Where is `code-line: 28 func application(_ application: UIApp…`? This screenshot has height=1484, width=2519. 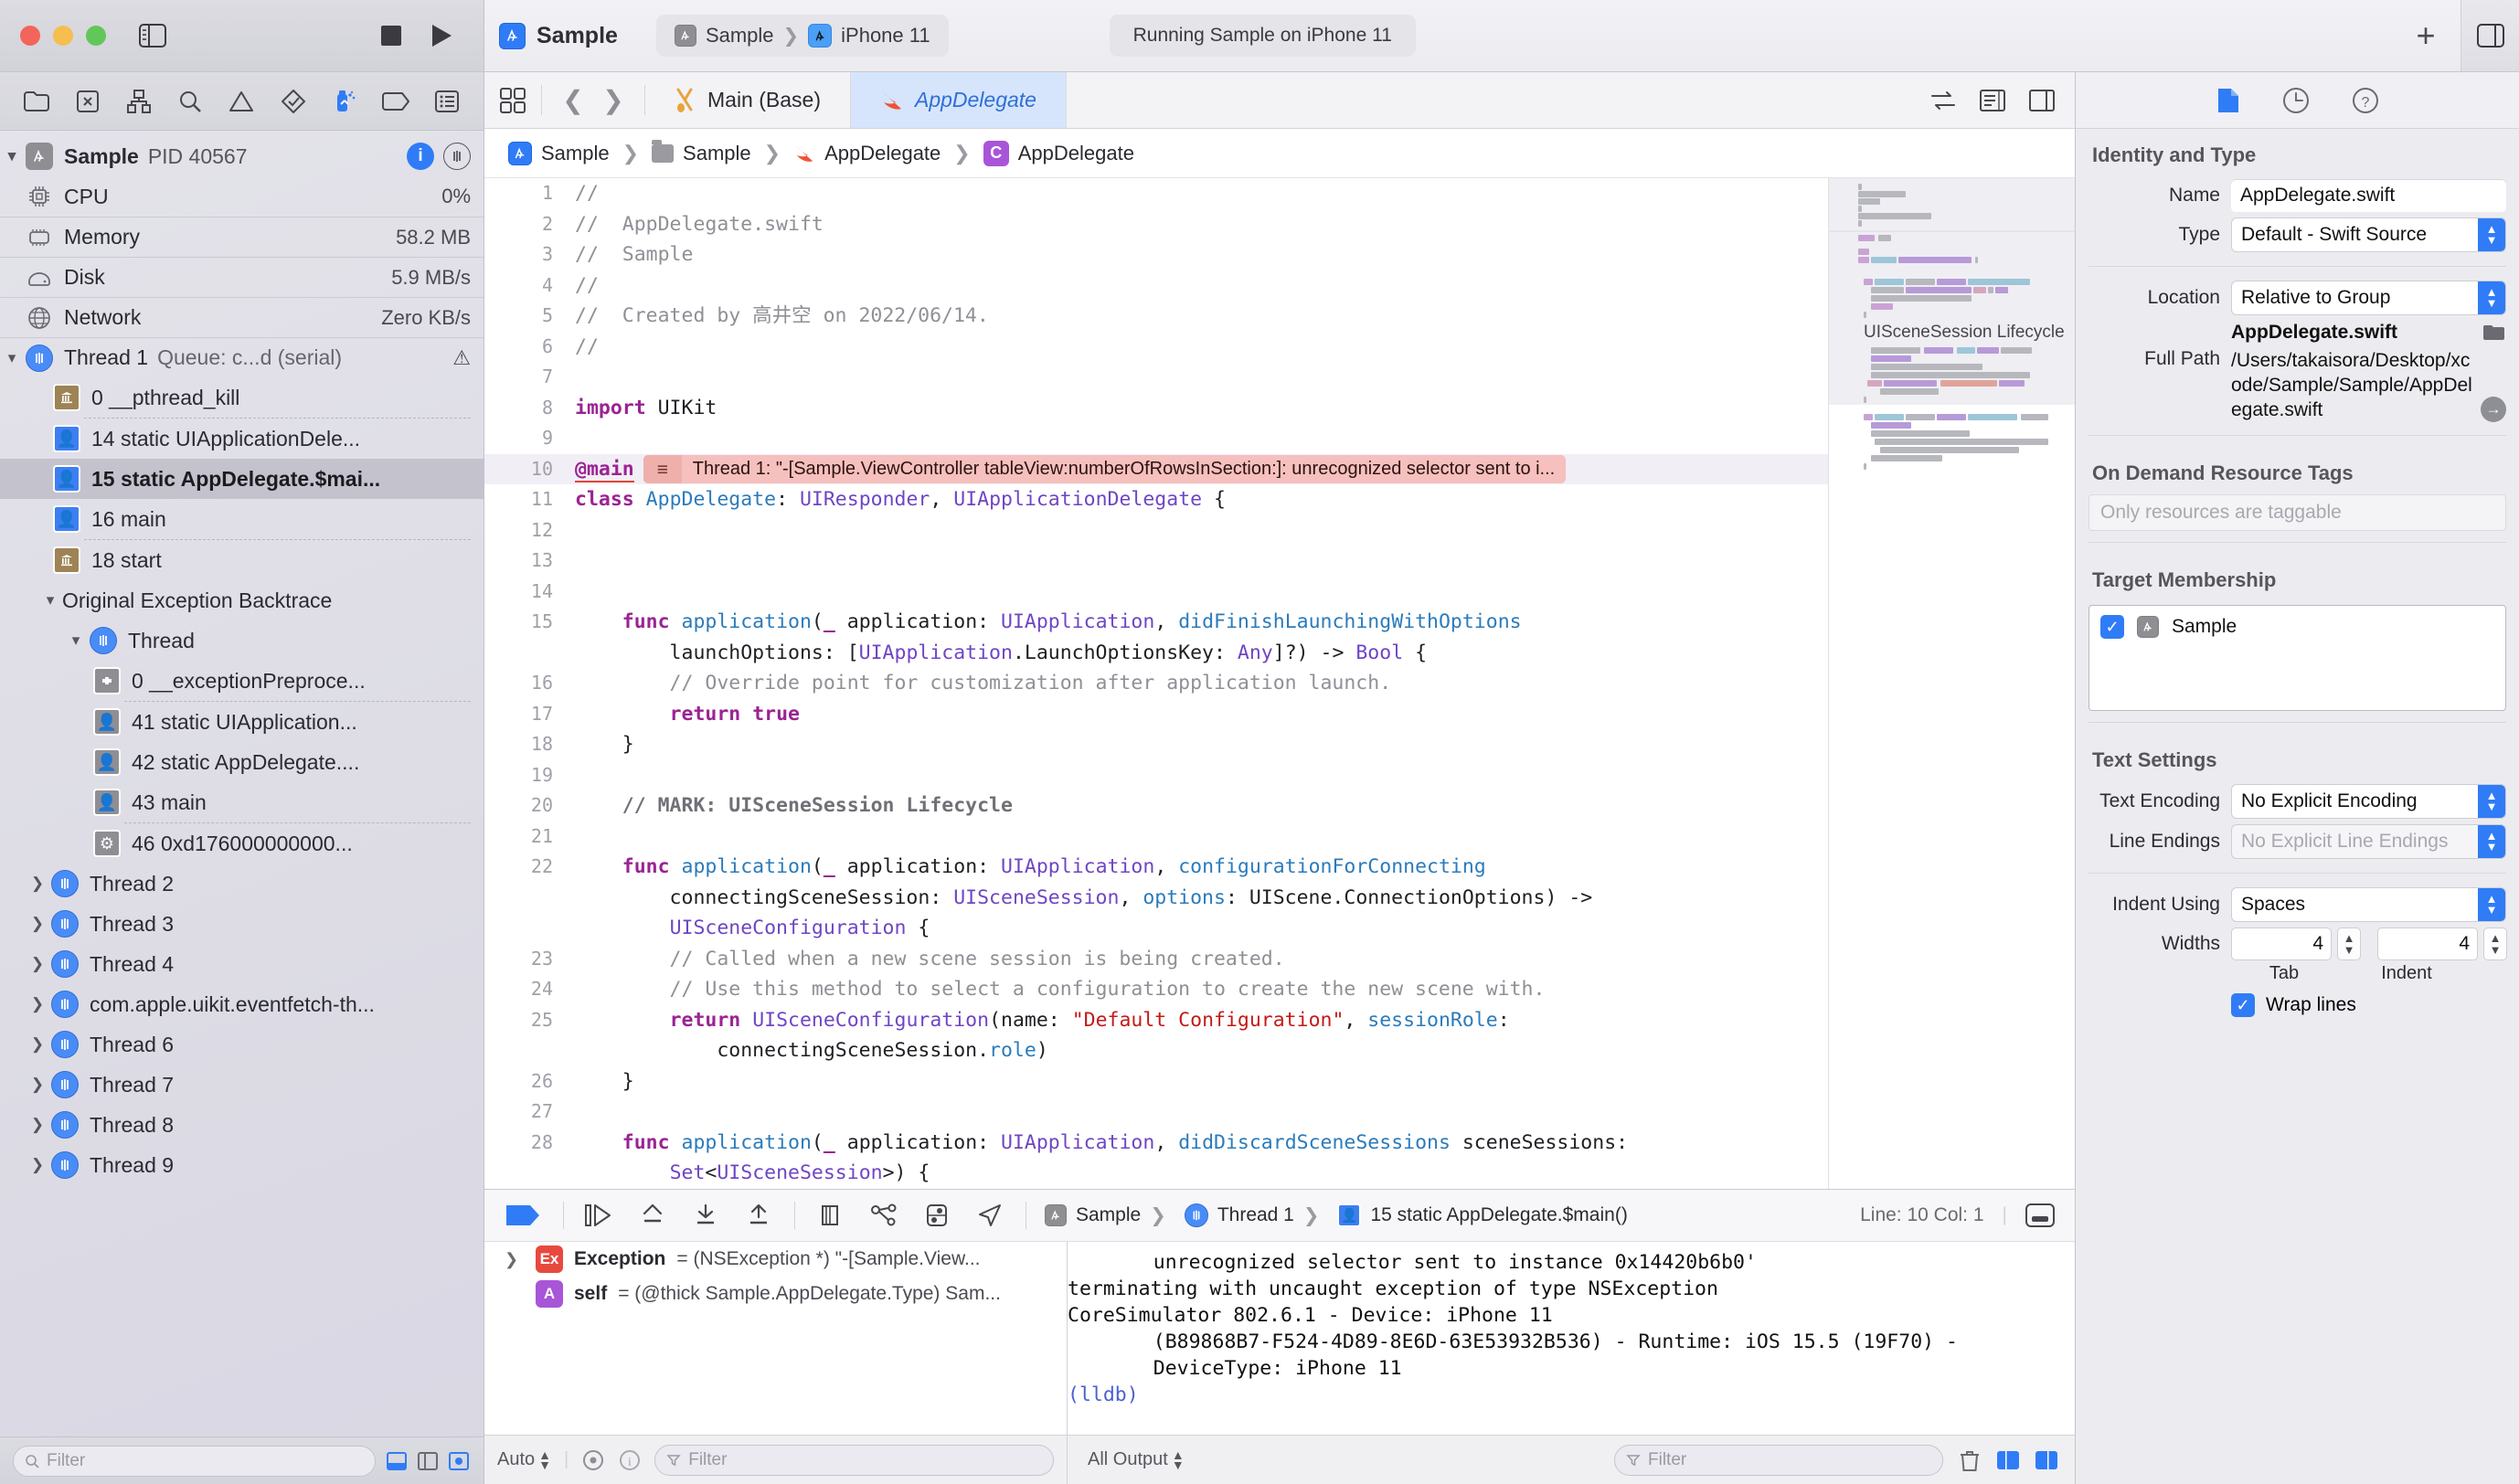
code-line: 28 func application(_ application: UIApp… is located at coordinates (1156, 1143).